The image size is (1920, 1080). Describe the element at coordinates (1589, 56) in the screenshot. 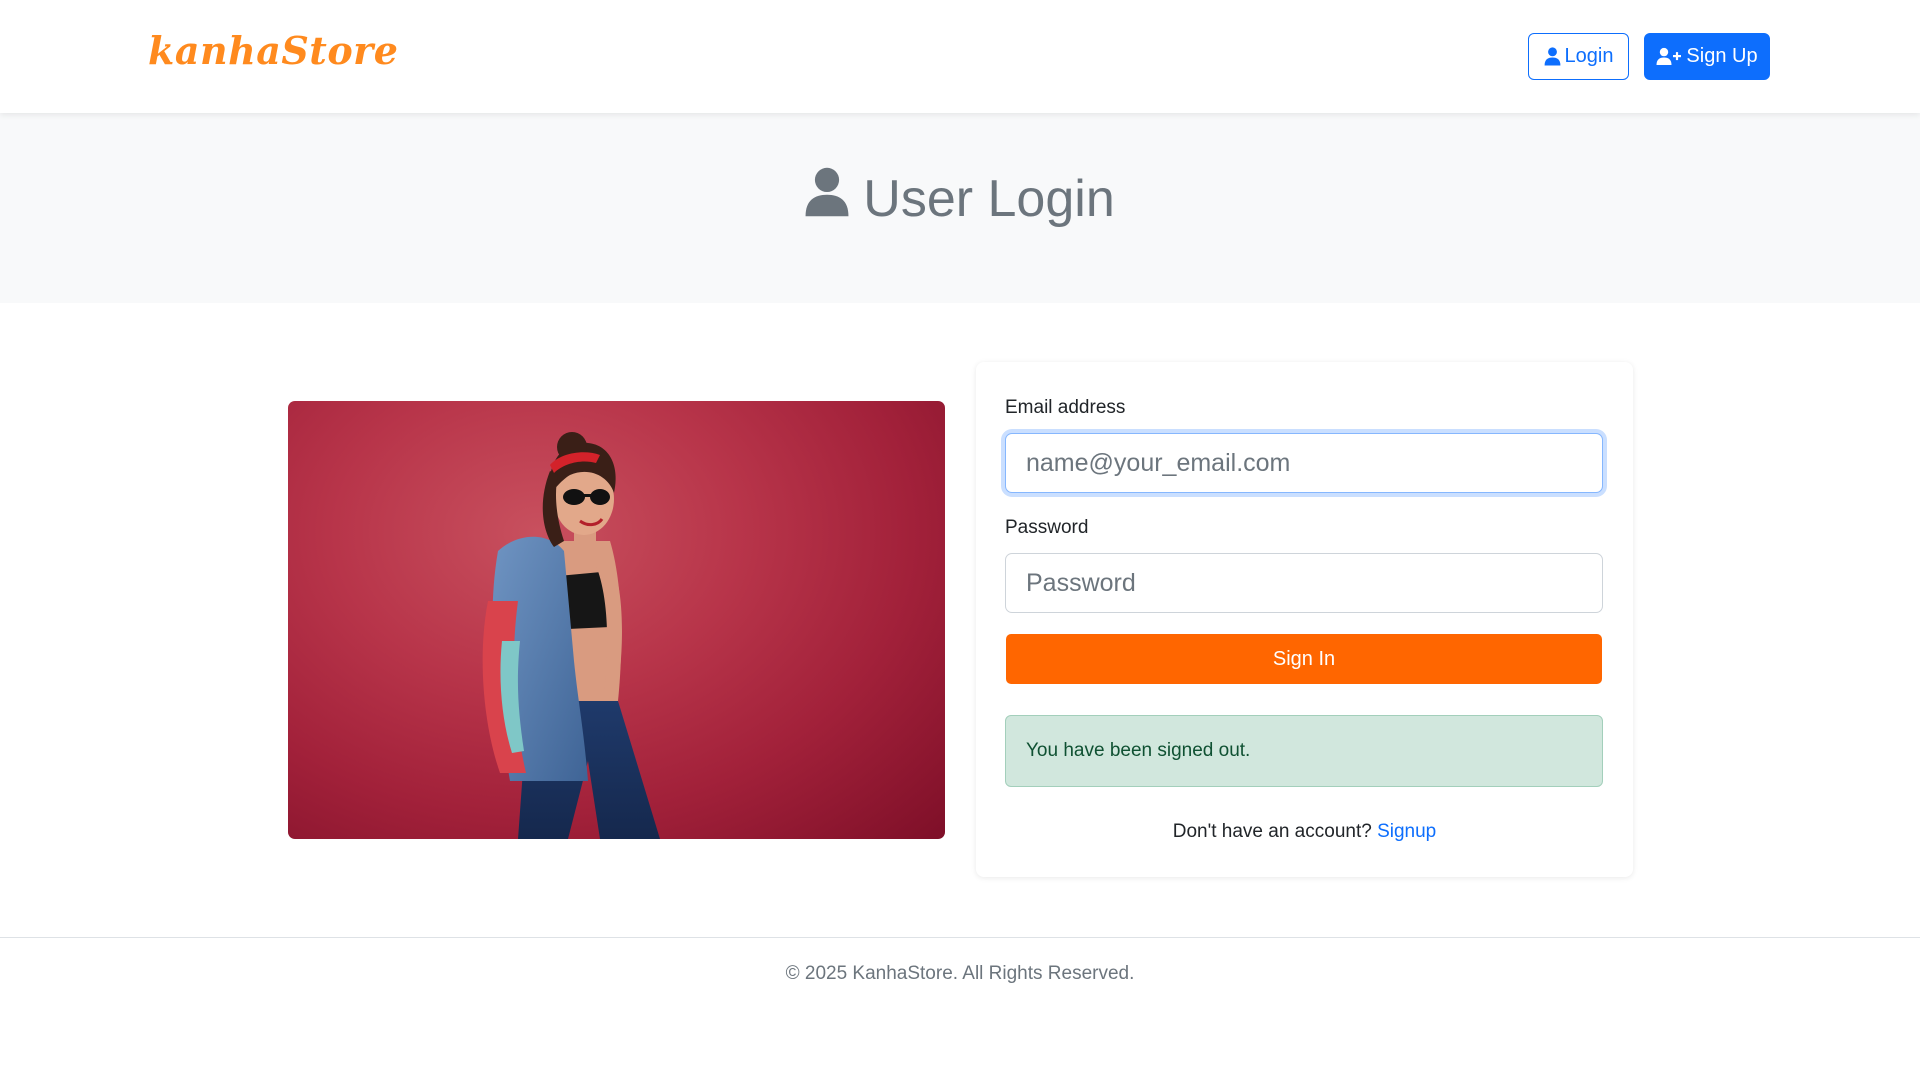

I see `login-button-label: Login` at that location.